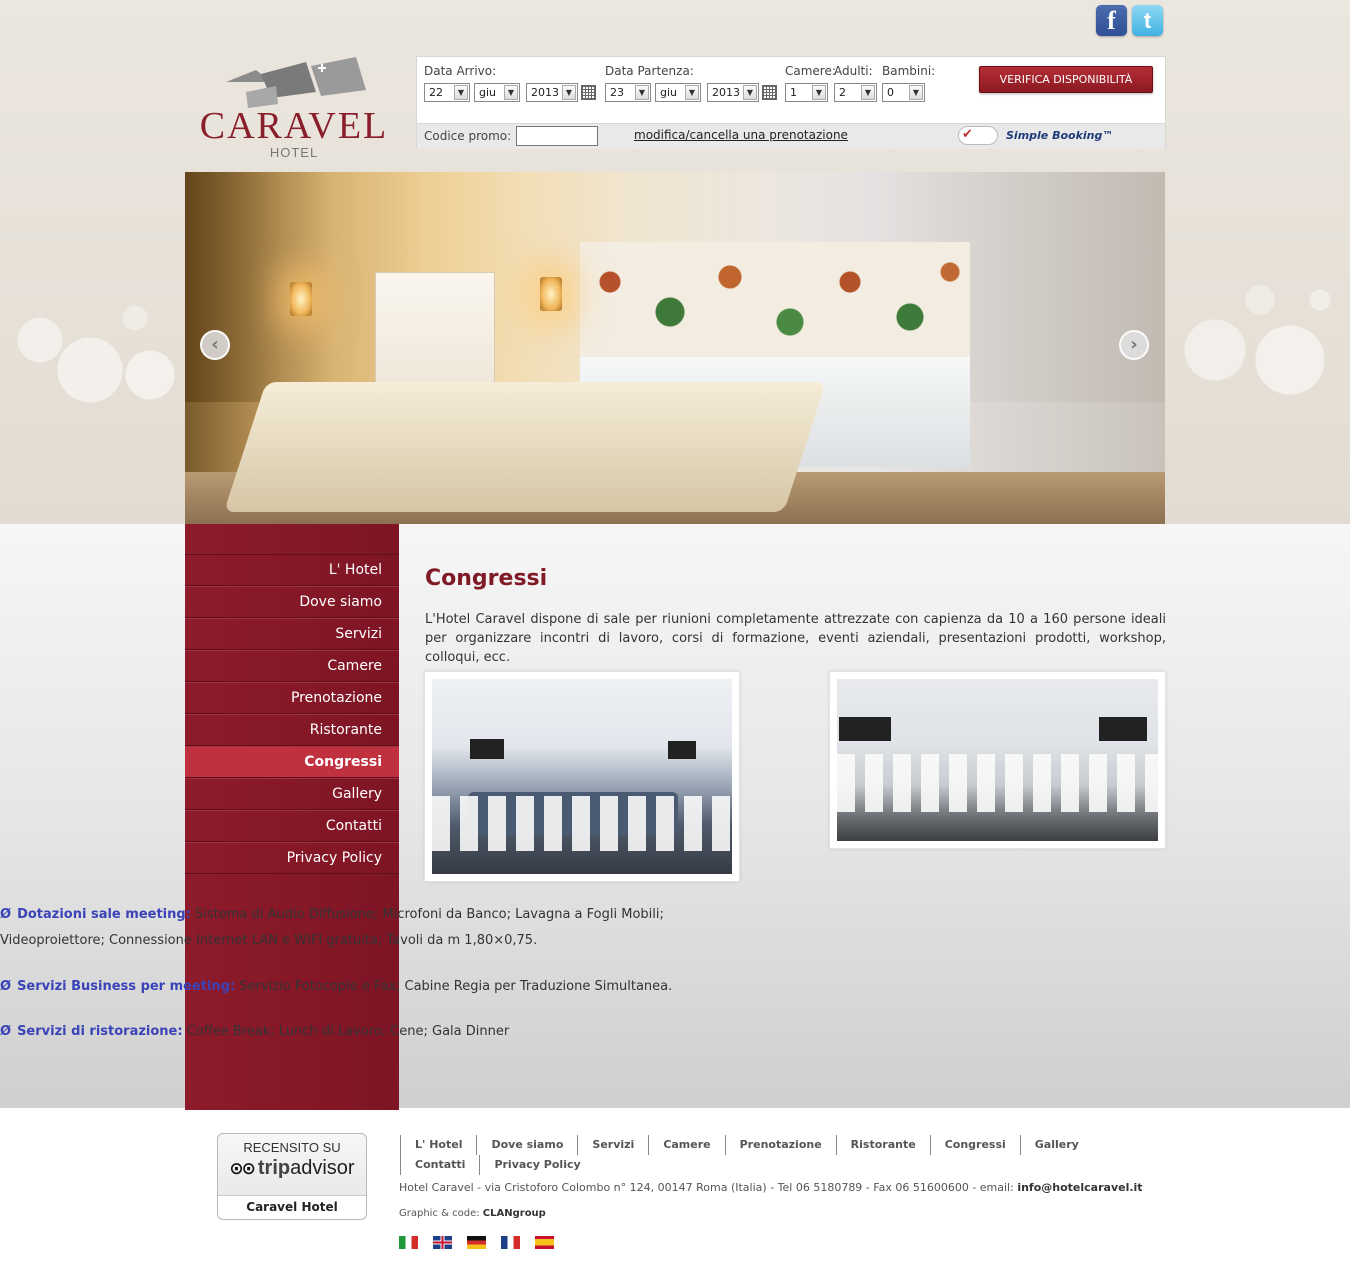 The height and width of the screenshot is (1262, 1350). I want to click on language-flags, so click(476, 1242).